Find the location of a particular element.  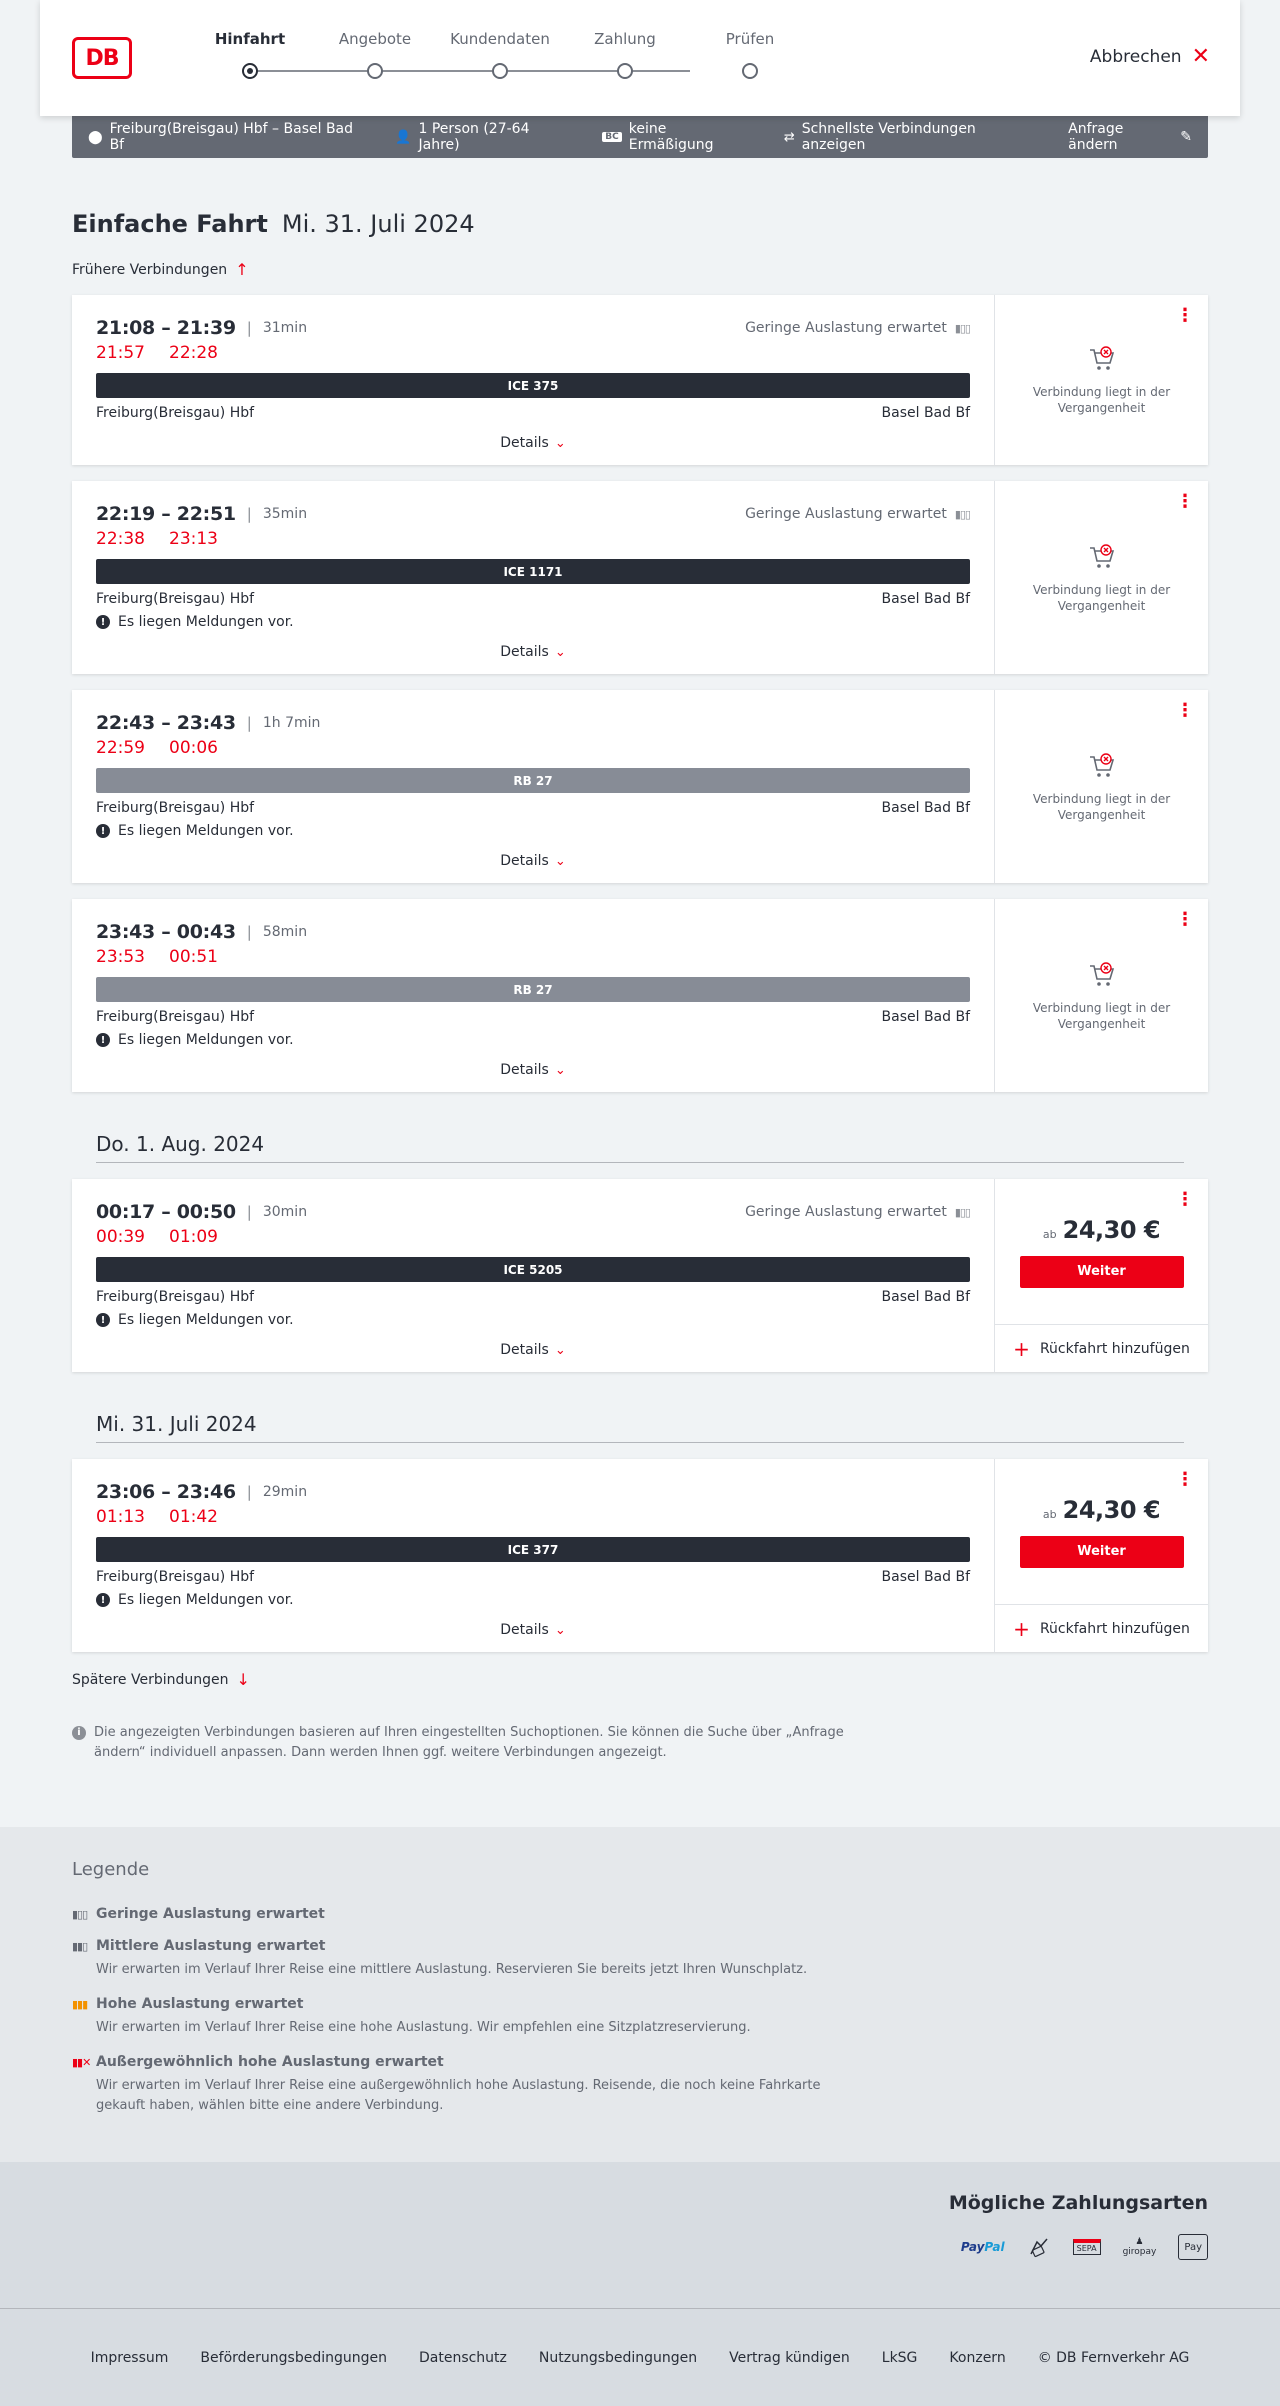

change-query-button: Anfrage ändern ✎ is located at coordinates (1130, 137).